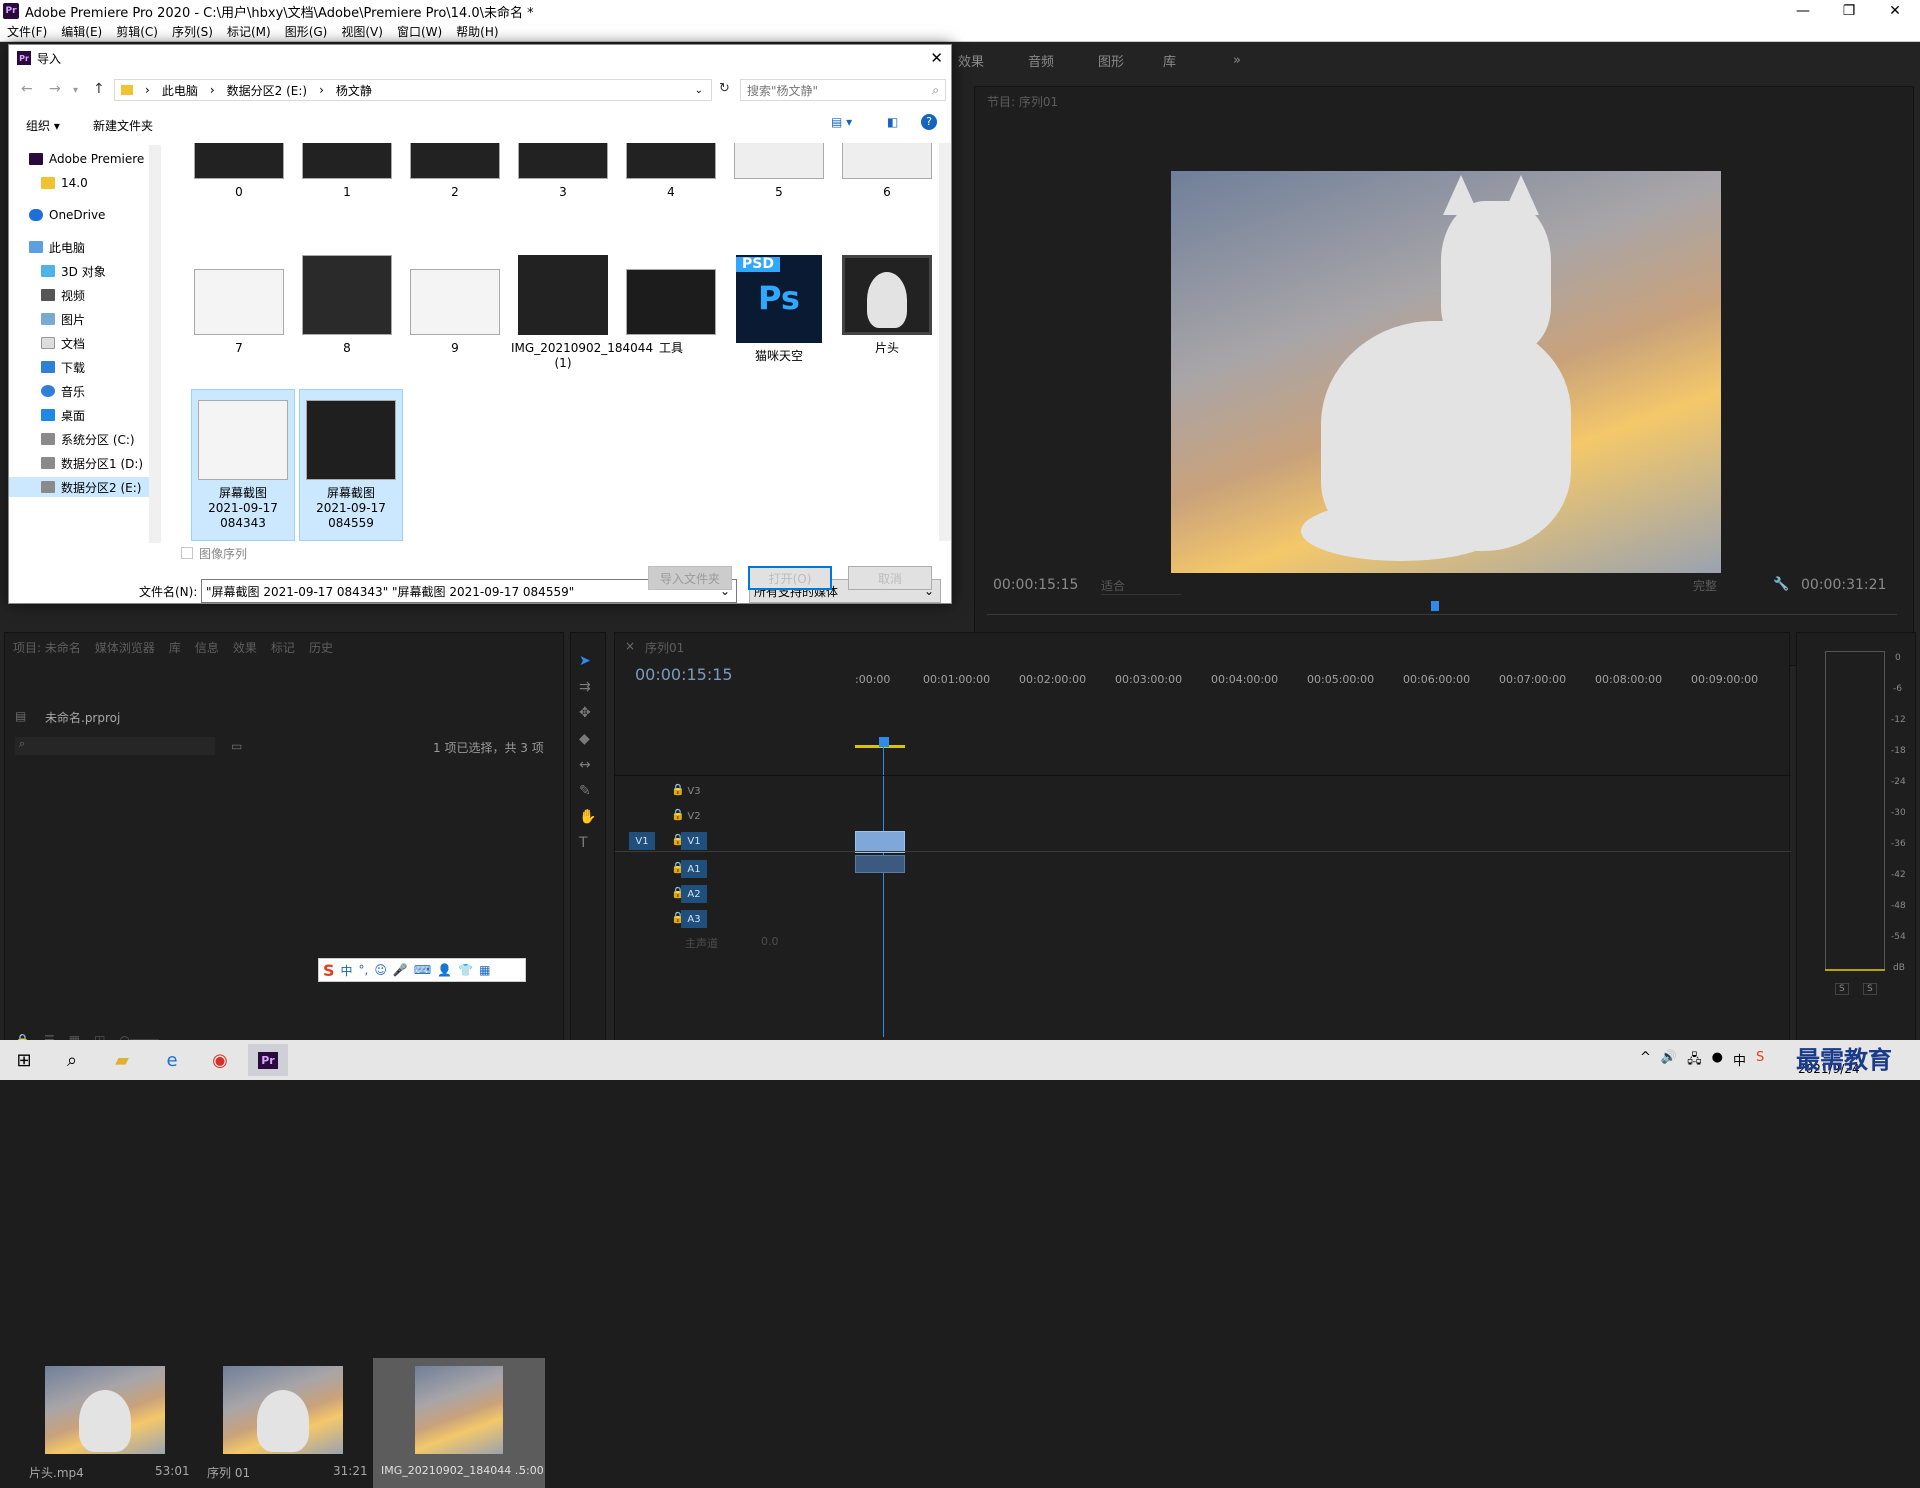 The width and height of the screenshot is (1920, 1488). What do you see at coordinates (1717, 1061) in the screenshot?
I see `tray-app-icon: ●` at bounding box center [1717, 1061].